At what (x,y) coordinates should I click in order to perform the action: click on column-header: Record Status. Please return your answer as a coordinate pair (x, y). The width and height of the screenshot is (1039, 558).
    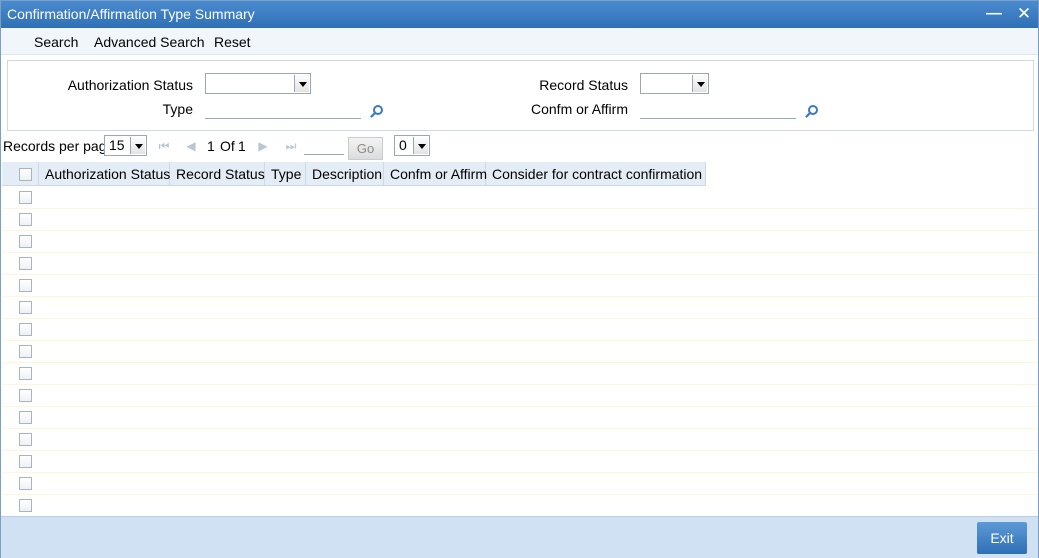
    Looking at the image, I should click on (217, 174).